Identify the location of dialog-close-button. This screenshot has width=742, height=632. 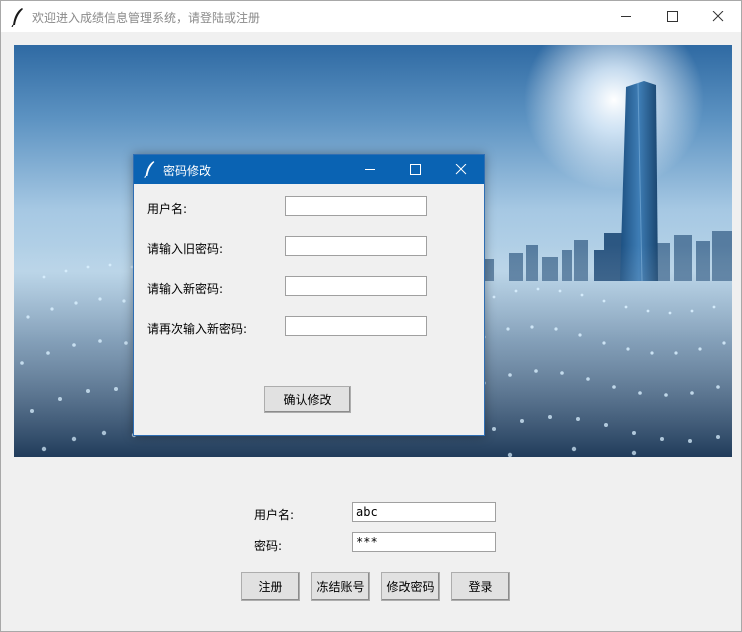
(461, 169).